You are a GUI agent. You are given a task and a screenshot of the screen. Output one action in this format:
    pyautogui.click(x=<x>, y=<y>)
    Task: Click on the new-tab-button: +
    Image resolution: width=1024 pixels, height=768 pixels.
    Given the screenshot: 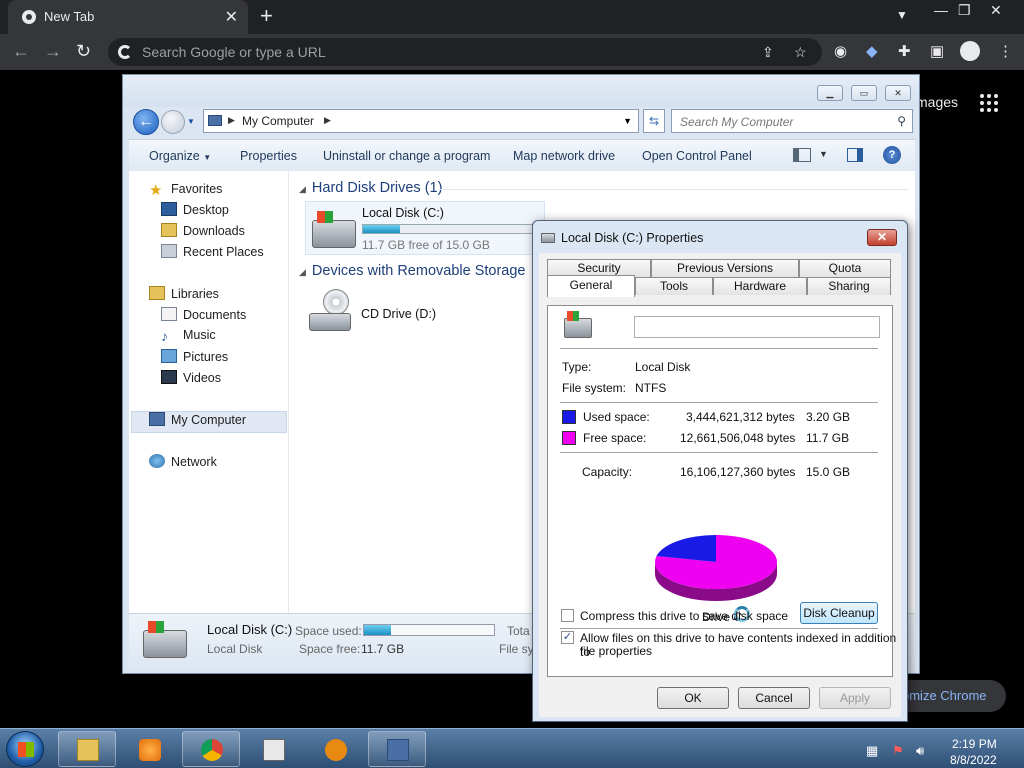 What is the action you would take?
    pyautogui.click(x=266, y=16)
    